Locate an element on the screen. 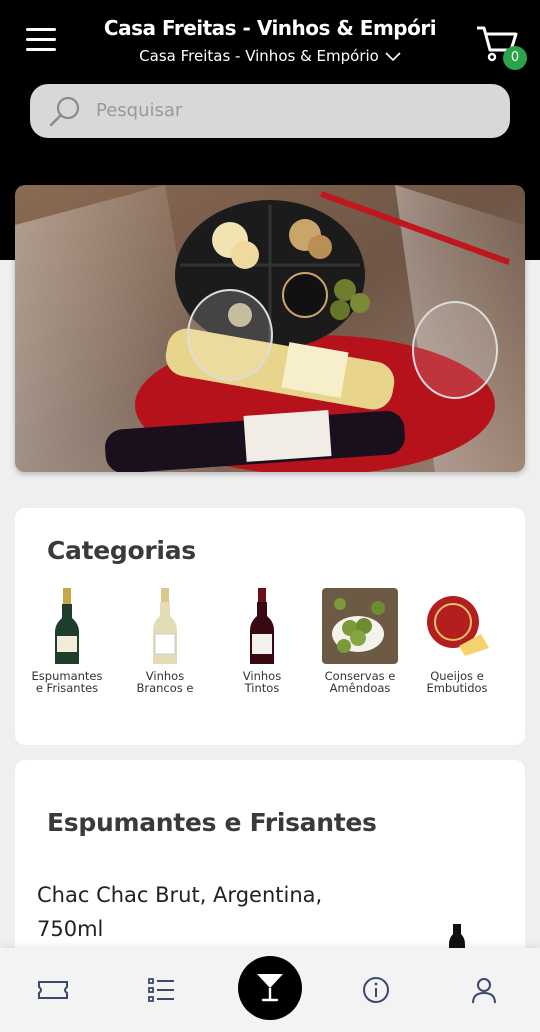 The width and height of the screenshot is (540, 1032). cheese-wheel-icon is located at coordinates (458, 626).